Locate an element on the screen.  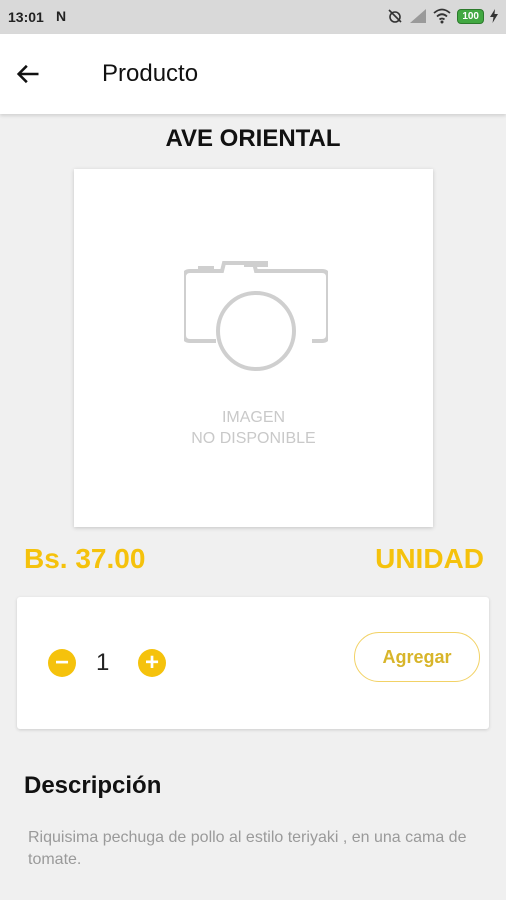
status-icons: 100 is located at coordinates (442, 16).